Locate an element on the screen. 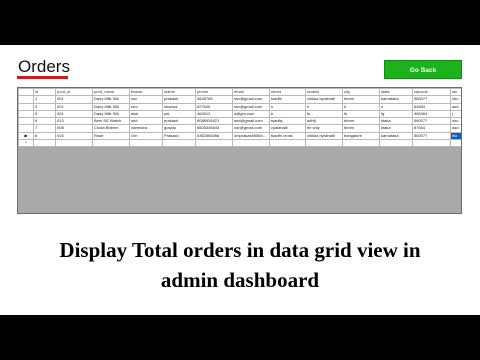  table-cell: sed is located at coordinates (146, 121).